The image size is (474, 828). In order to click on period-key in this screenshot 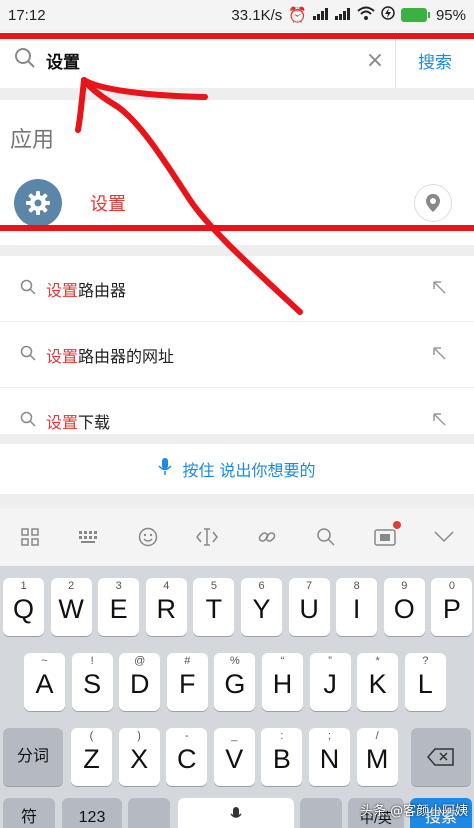, I will do `click(321, 813)`.